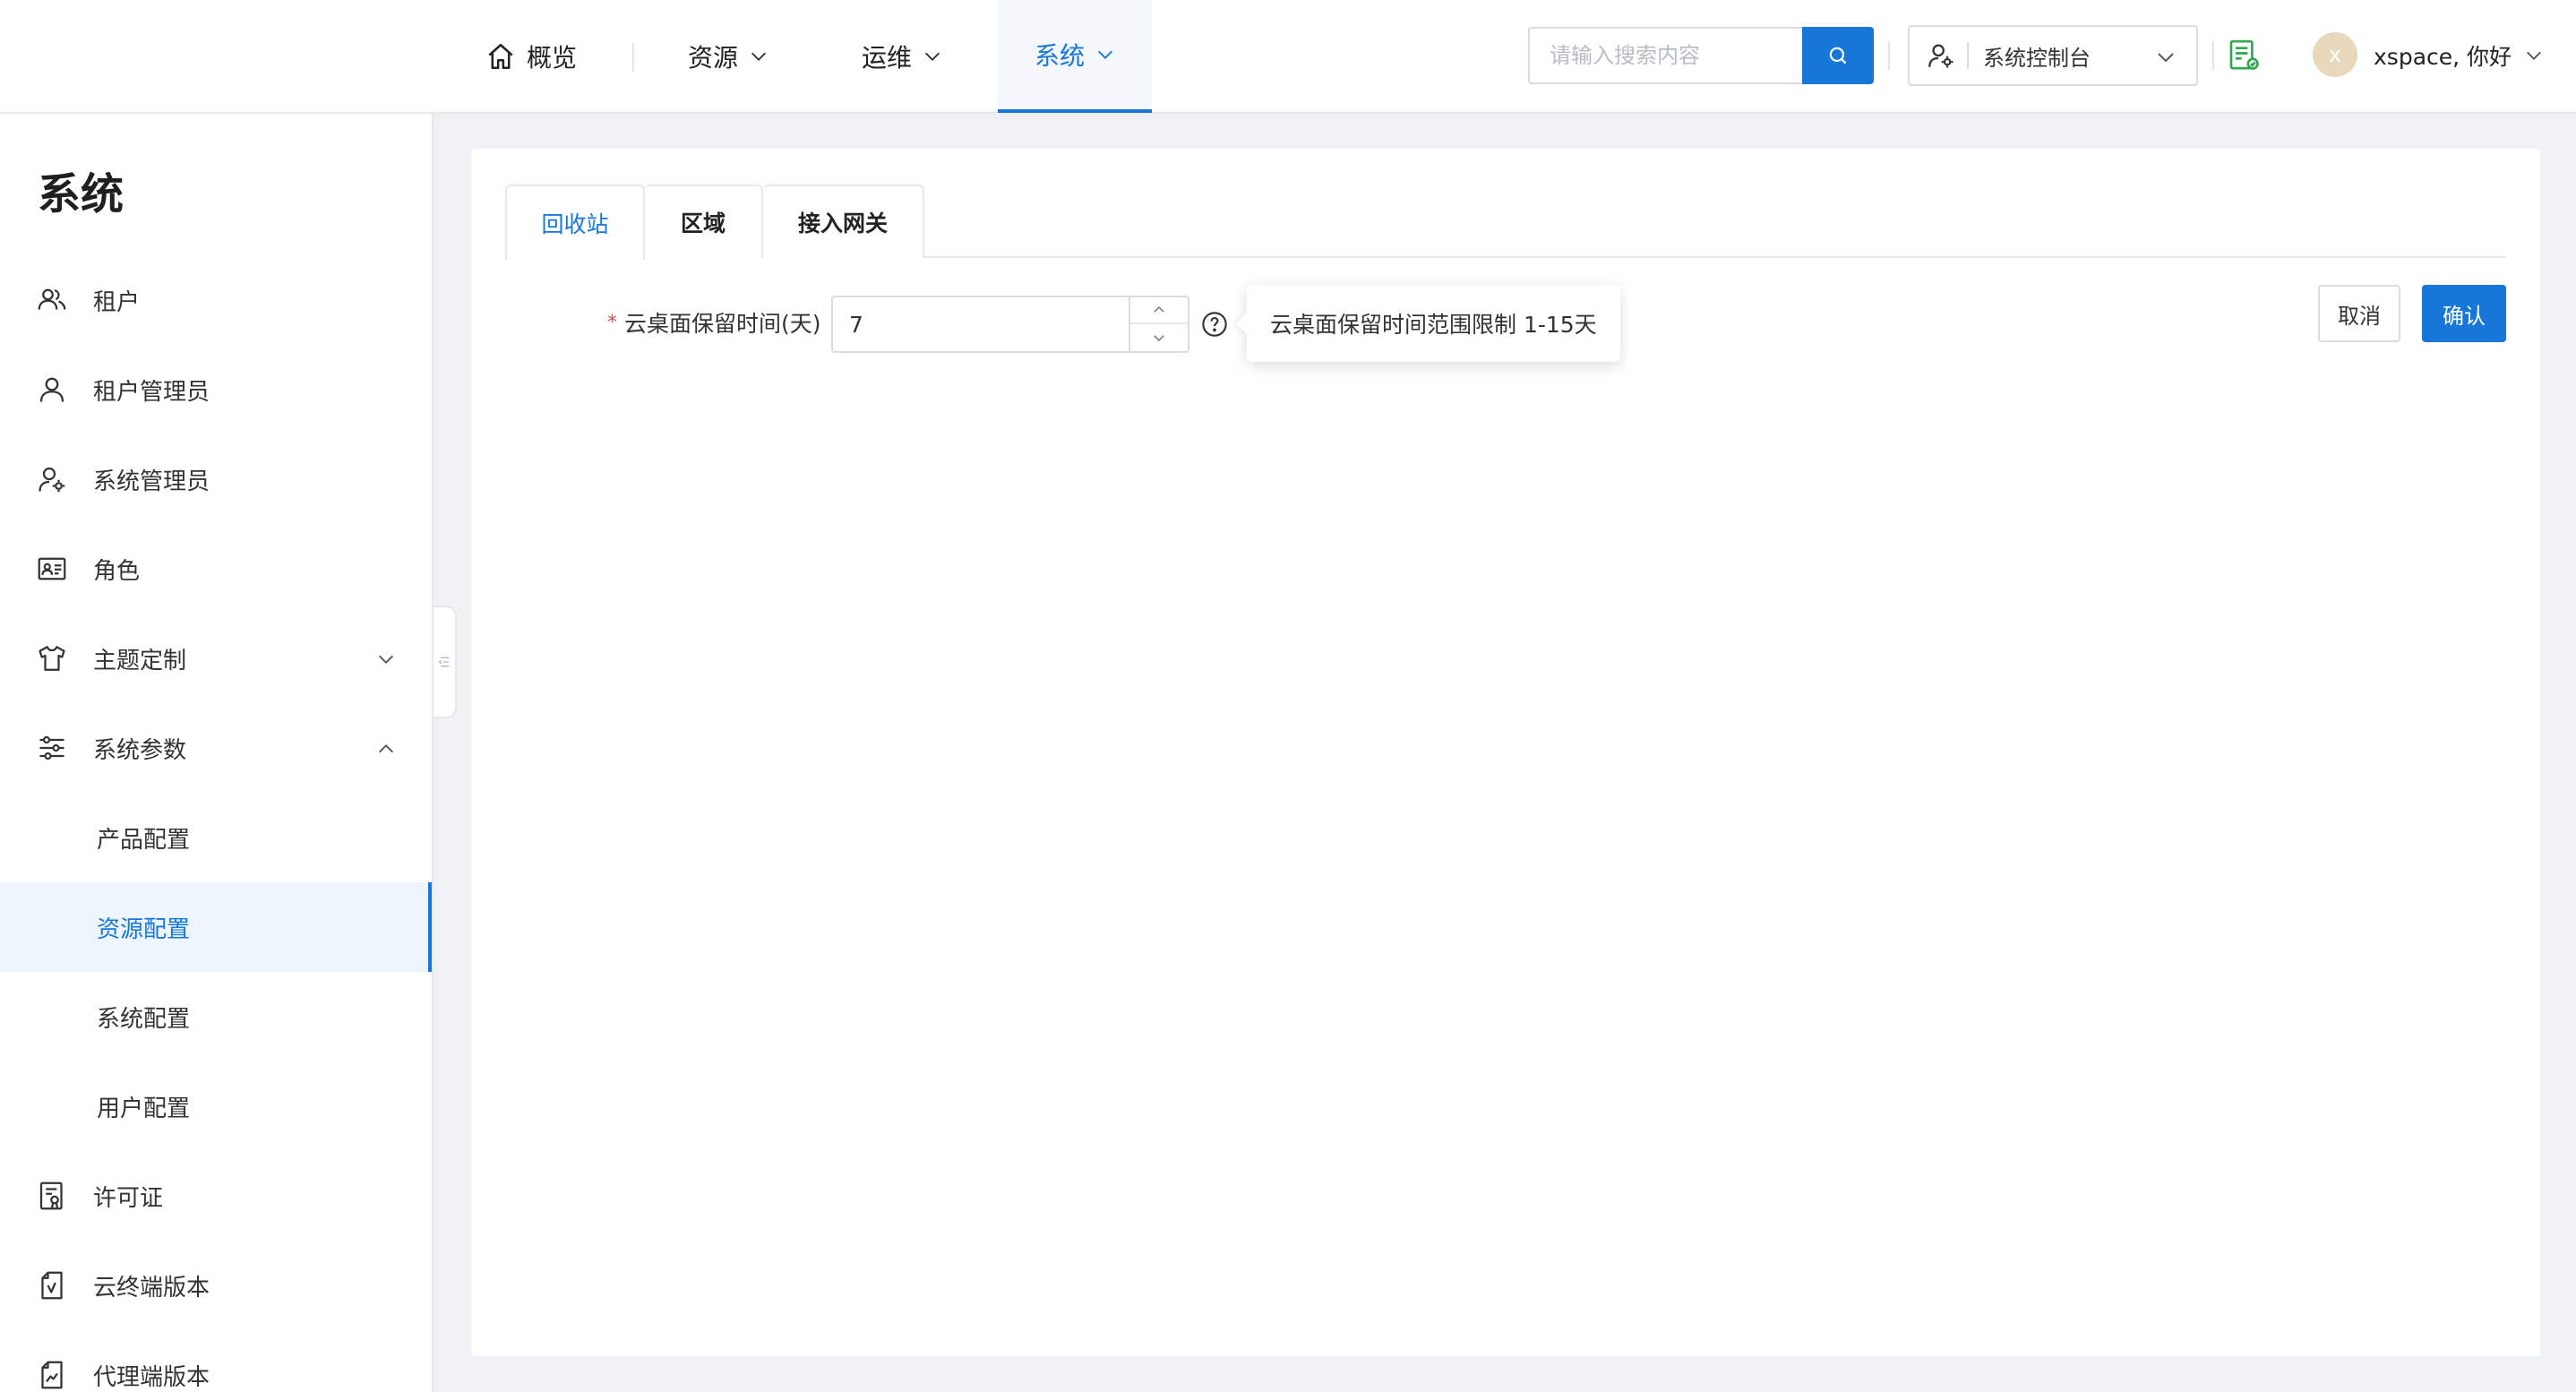 This screenshot has width=2576, height=1392. Describe the element at coordinates (140, 661) in the screenshot. I see `sidebar-item-label: 主题定制` at that location.